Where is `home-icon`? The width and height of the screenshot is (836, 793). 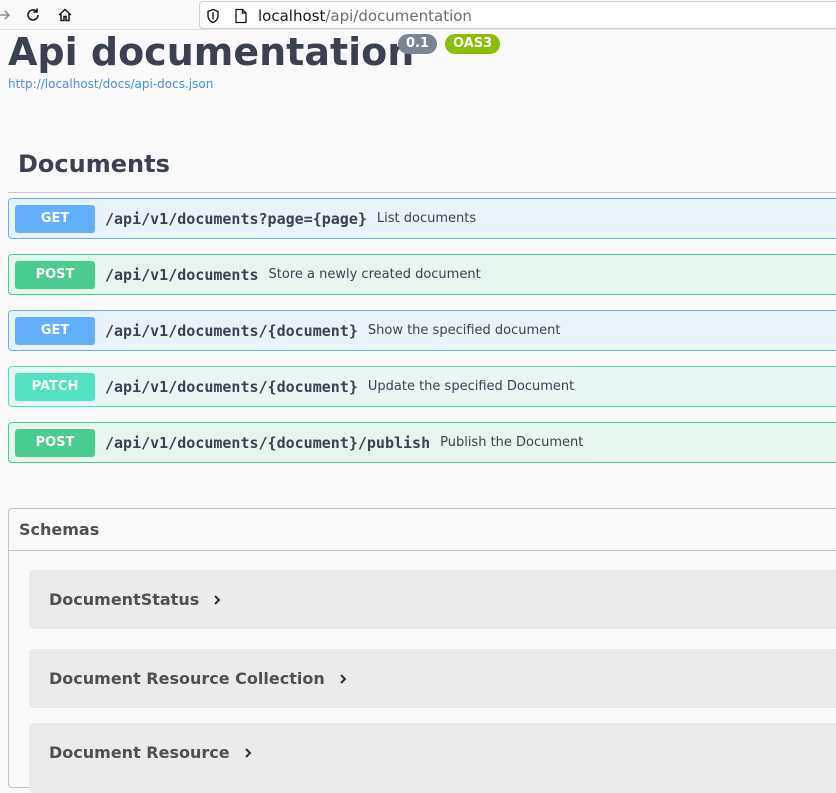
home-icon is located at coordinates (65, 15).